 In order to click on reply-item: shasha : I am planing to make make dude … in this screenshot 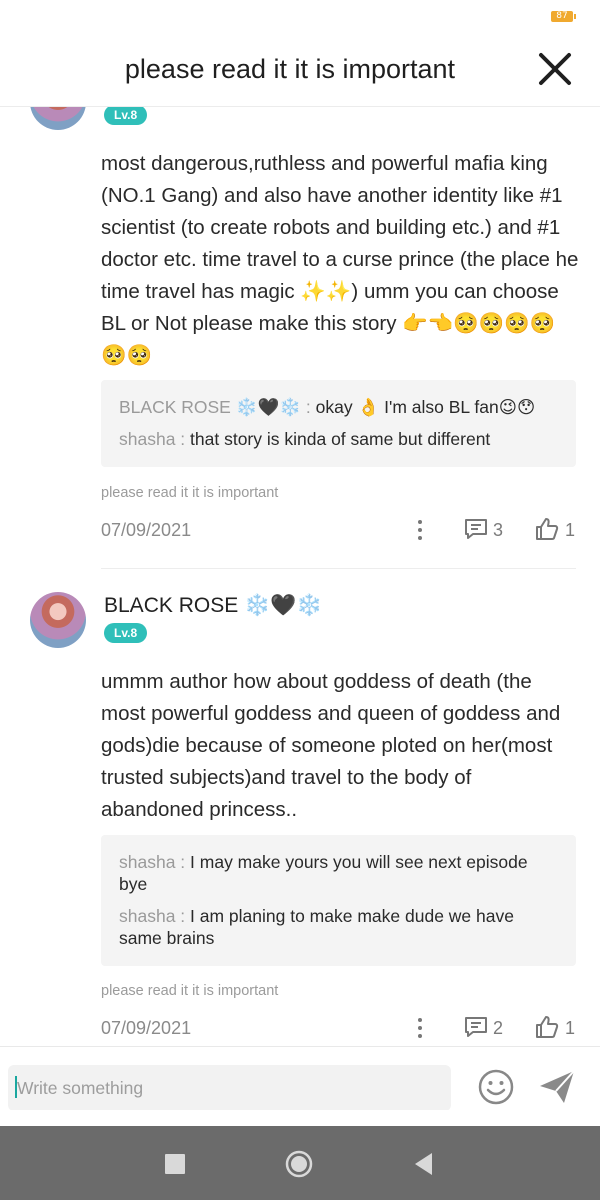, I will do `click(338, 927)`.